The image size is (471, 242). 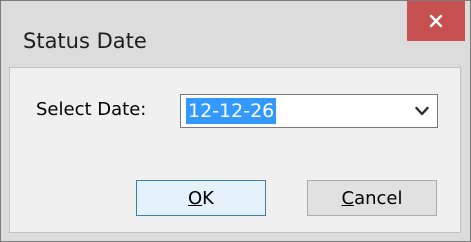 I want to click on cancel-label: ancel, so click(x=378, y=198).